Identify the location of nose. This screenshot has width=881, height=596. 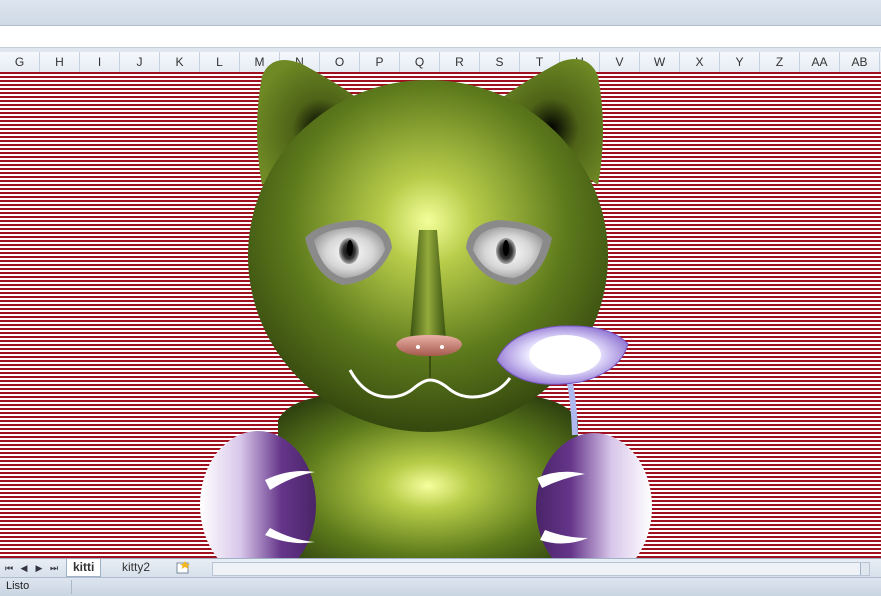
(429, 345).